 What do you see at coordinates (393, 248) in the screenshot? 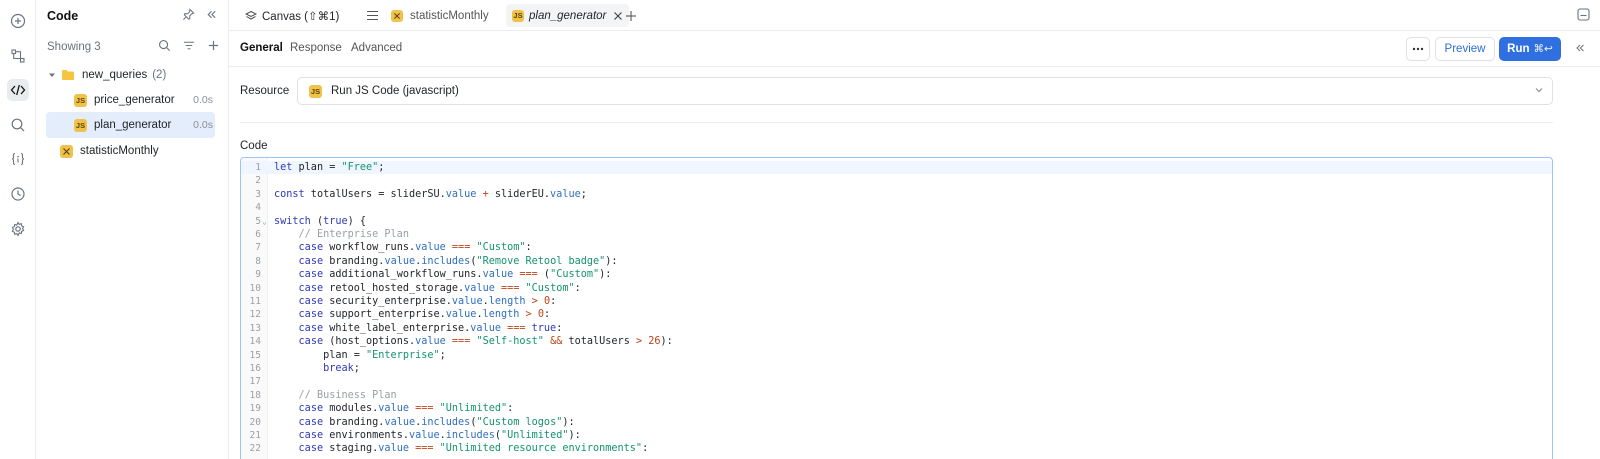
I see `code-line: 7 case workflow_runs.value === "Custom":` at bounding box center [393, 248].